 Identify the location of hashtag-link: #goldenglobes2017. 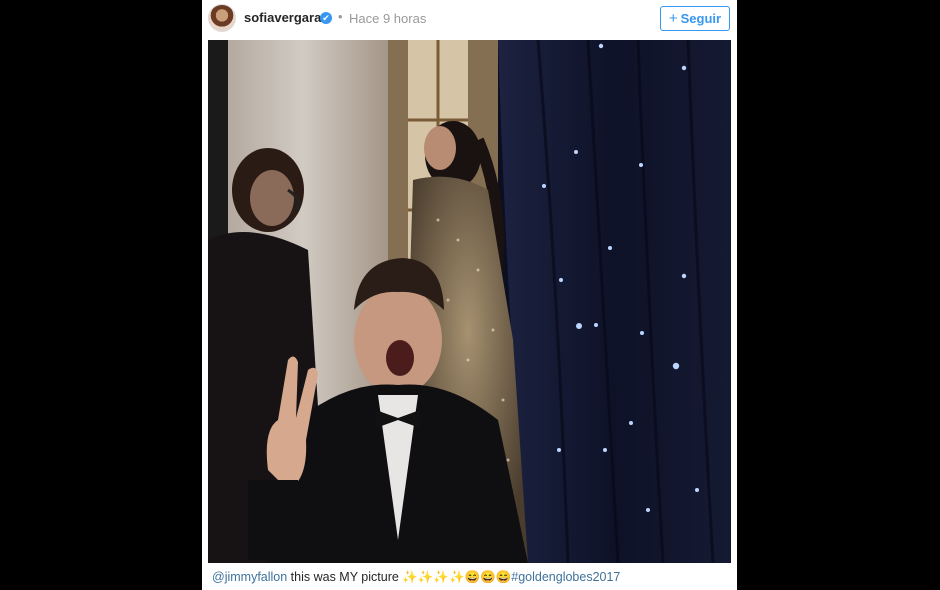
(565, 577).